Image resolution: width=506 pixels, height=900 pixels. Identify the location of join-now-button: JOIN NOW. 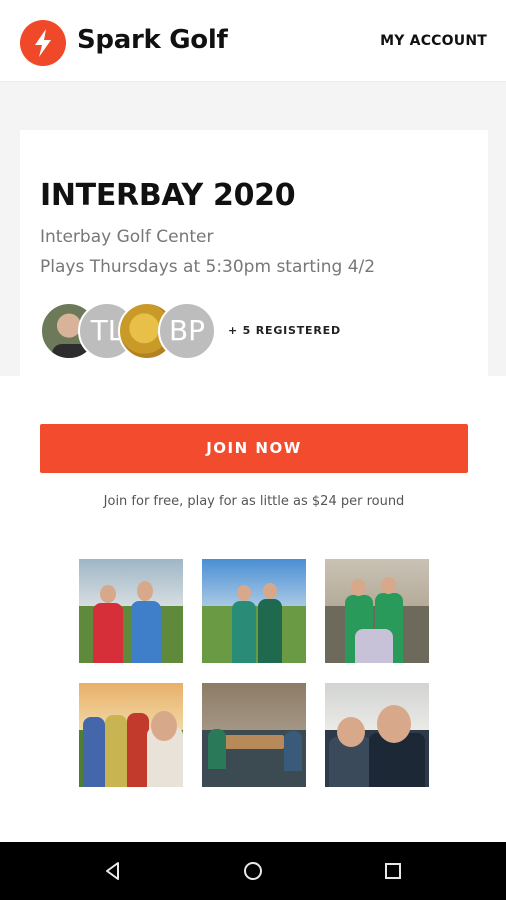
(254, 448).